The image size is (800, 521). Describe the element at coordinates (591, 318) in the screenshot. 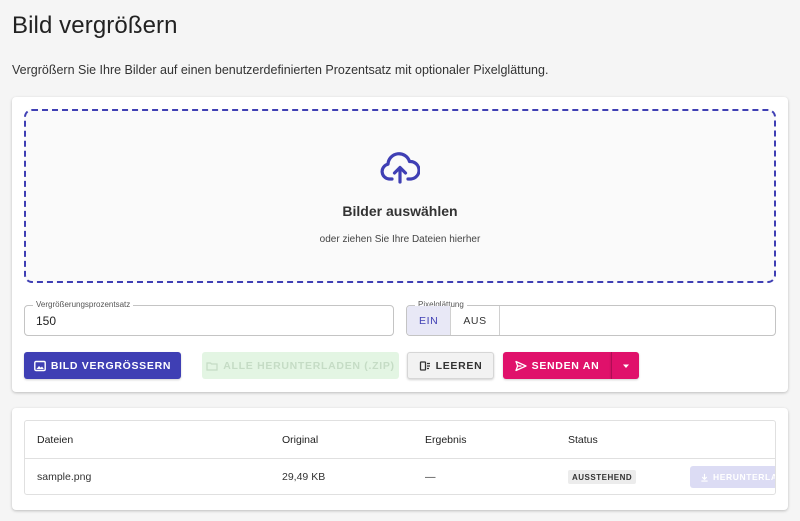

I see `smoothing-field: Pixelglättung EIN AUS` at that location.